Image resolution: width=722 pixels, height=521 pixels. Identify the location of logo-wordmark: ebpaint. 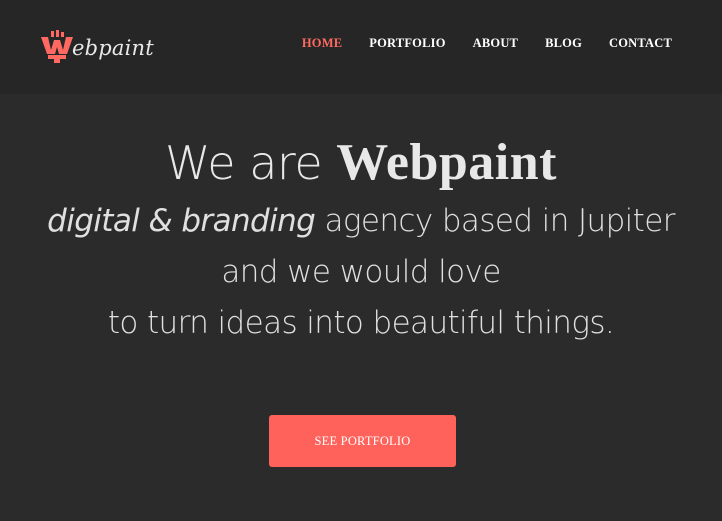
(113, 47).